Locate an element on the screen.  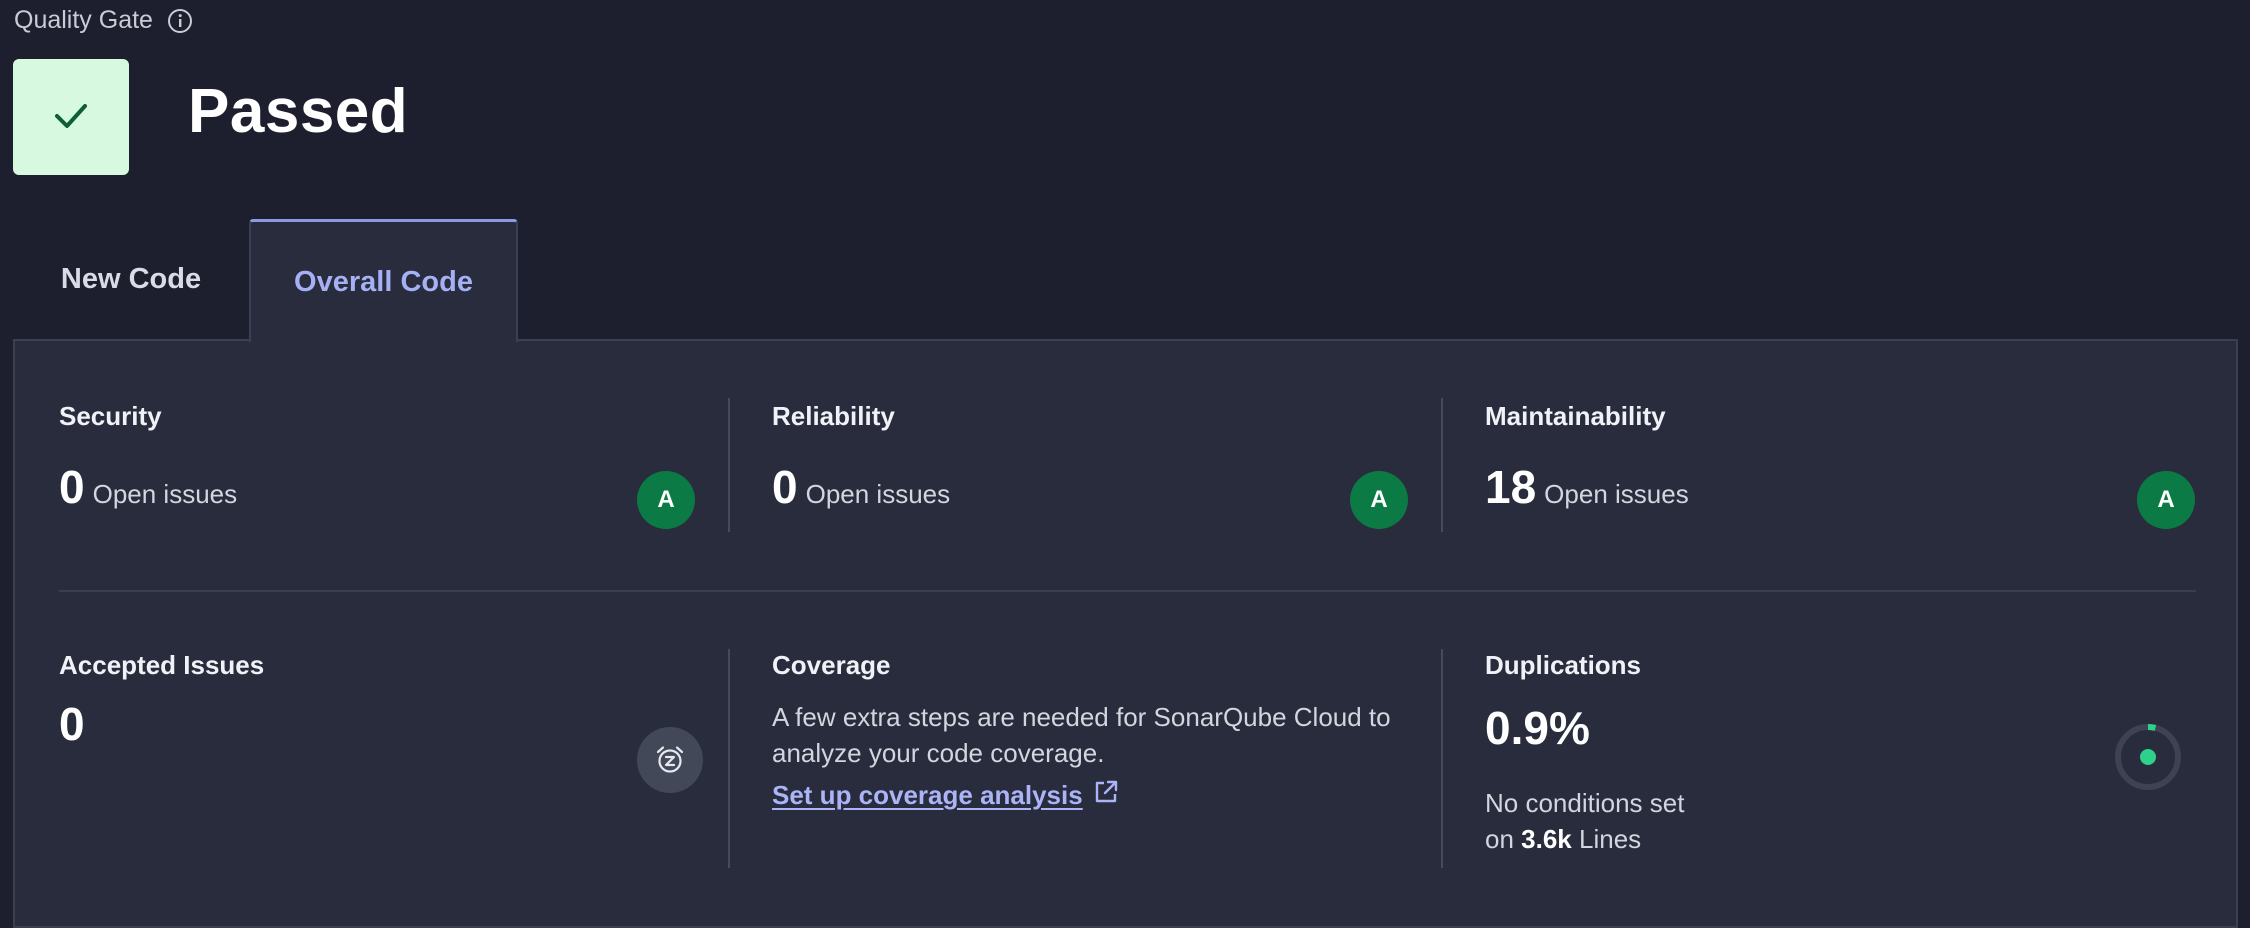
quality-gate-status: Passed is located at coordinates (298, 111).